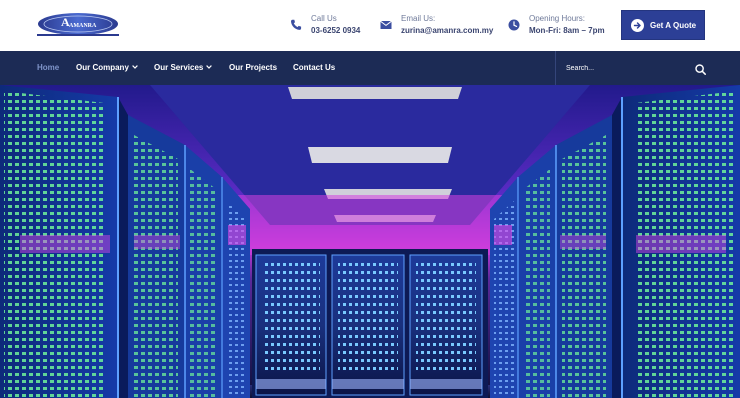 Image resolution: width=740 pixels, height=398 pixels. Describe the element at coordinates (386, 24) in the screenshot. I see `mail-icon` at that location.